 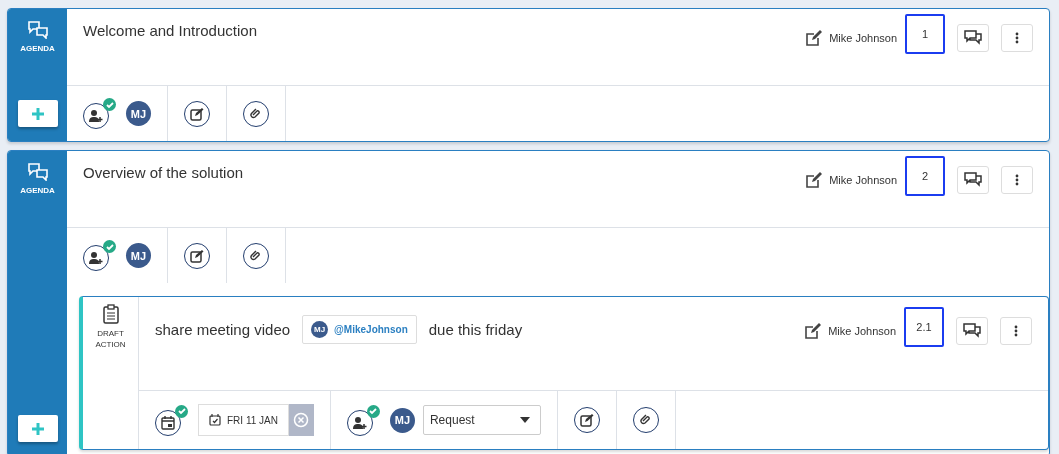 What do you see at coordinates (215, 420) in the screenshot?
I see `calendar-check-icon` at bounding box center [215, 420].